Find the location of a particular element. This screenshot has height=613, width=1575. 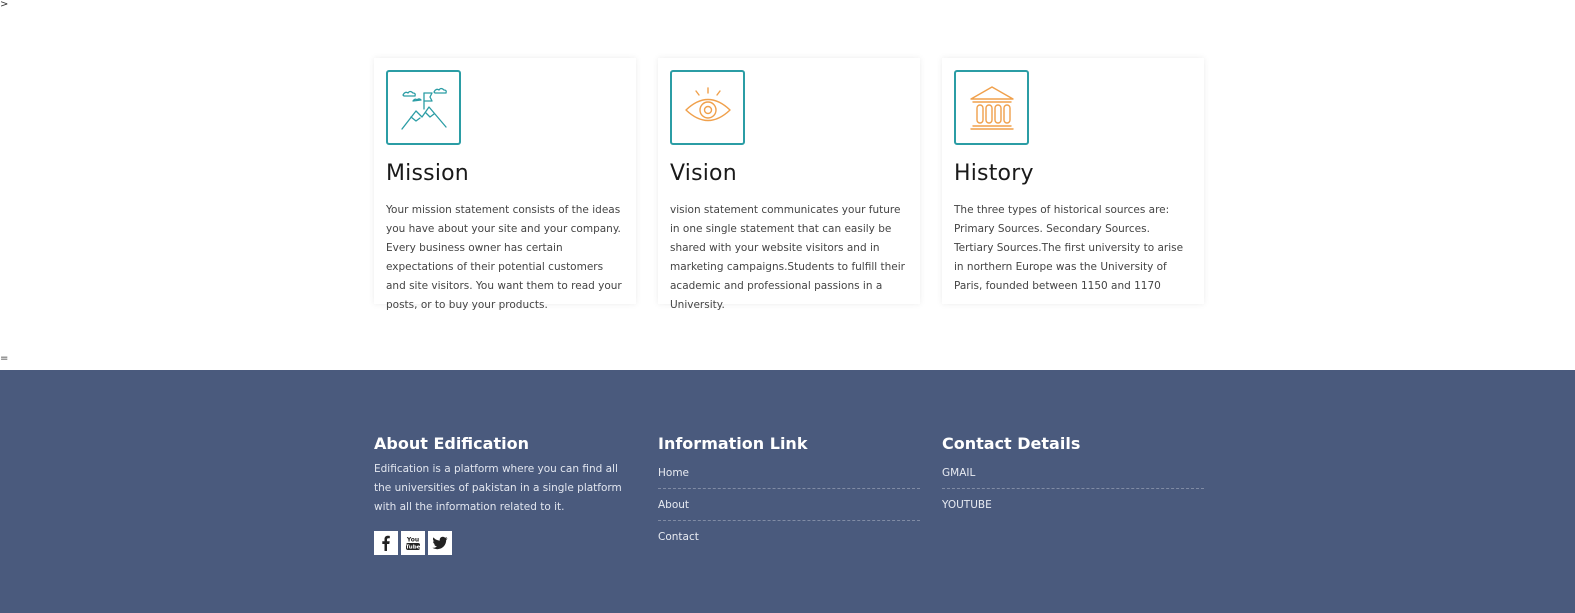

svg-text: Tube is located at coordinates (413, 548).